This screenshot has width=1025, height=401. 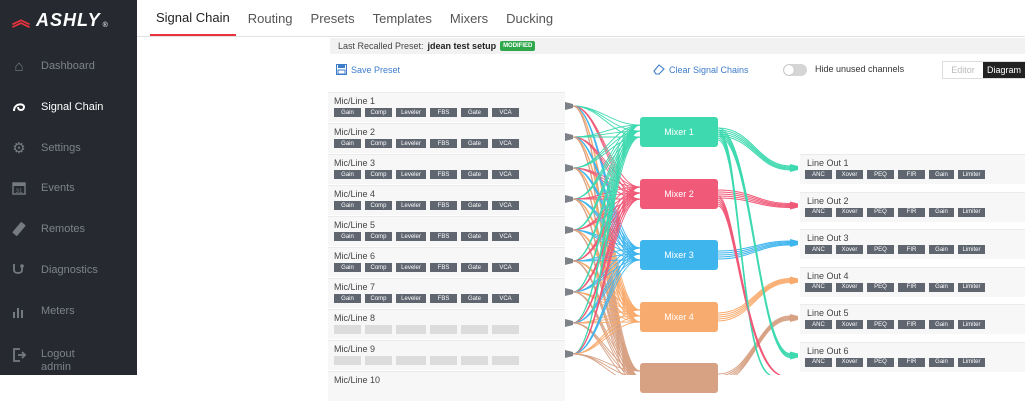 What do you see at coordinates (912, 244) in the screenshot?
I see `output-channel: Line Out 3 ANC Xover PEQ FIR Gain Limiter` at bounding box center [912, 244].